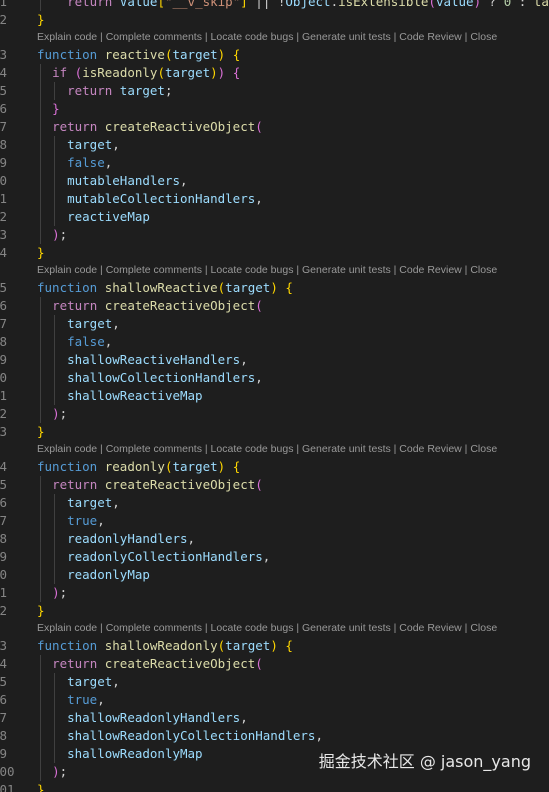 This screenshot has width=549, height=792. Describe the element at coordinates (4, 180) in the screenshot. I see `line-number-text: 70` at that location.